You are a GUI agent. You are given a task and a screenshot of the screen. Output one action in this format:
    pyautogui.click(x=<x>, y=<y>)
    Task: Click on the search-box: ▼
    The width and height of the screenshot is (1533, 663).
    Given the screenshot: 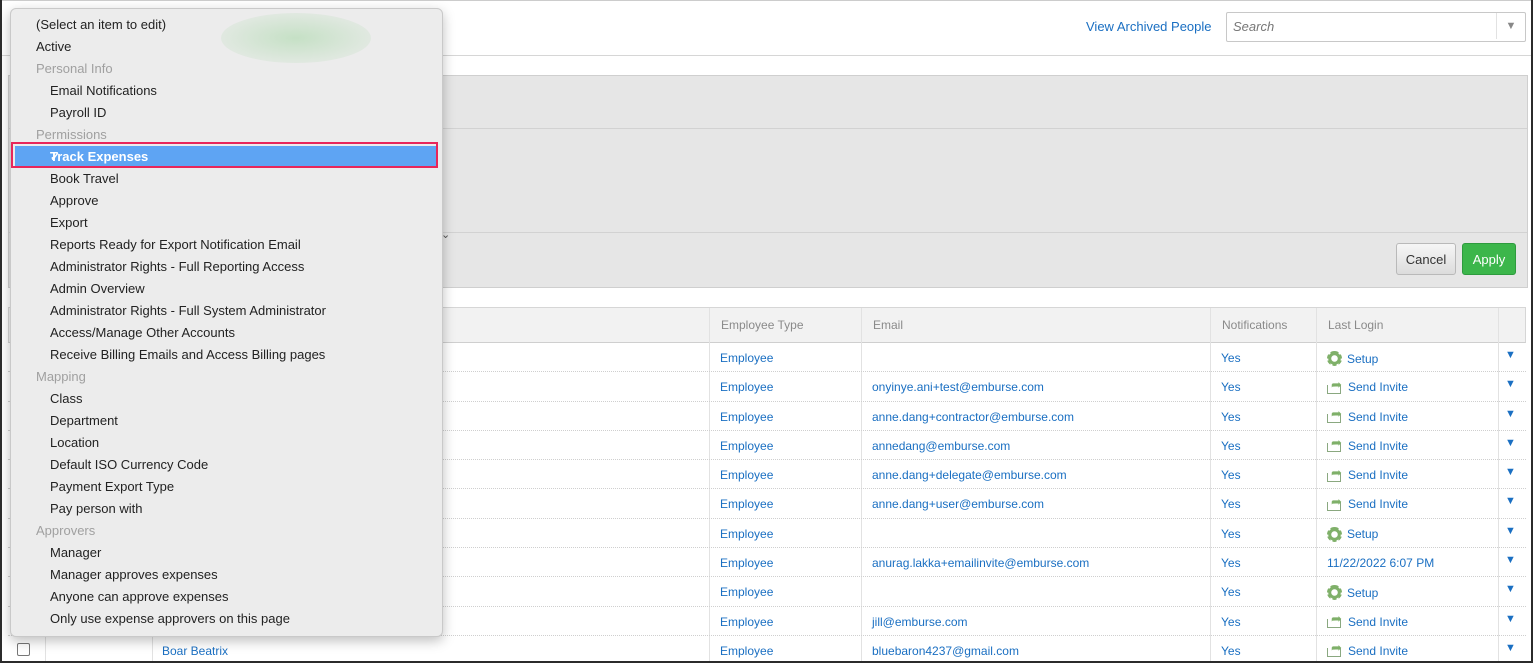 What is the action you would take?
    pyautogui.click(x=1376, y=27)
    